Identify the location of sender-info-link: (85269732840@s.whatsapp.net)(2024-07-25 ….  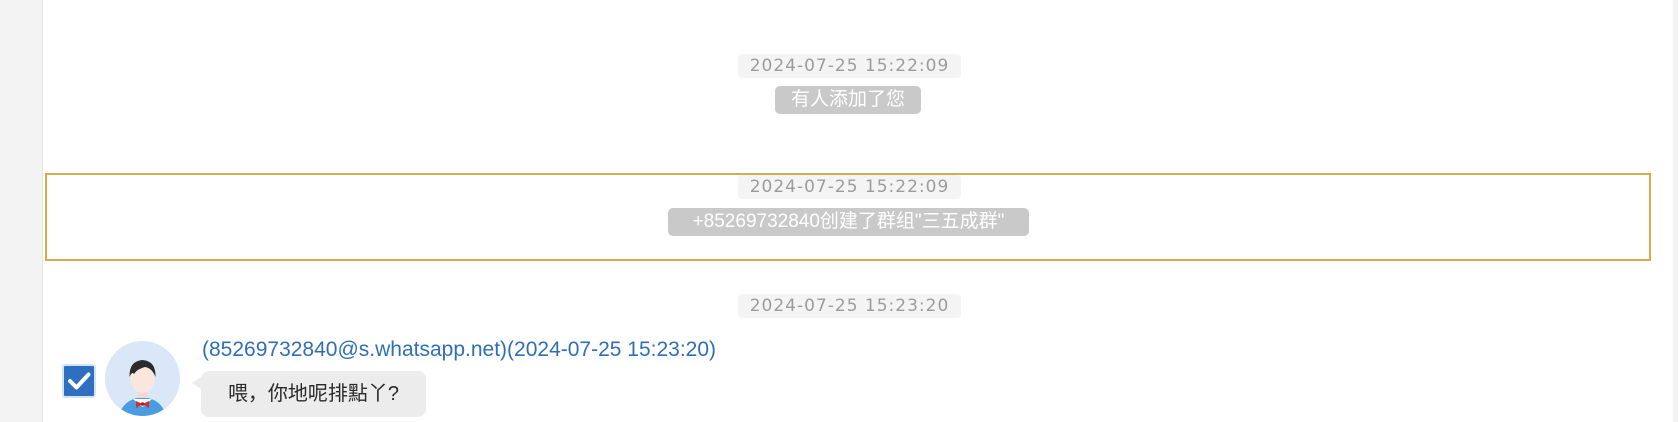
(459, 350).